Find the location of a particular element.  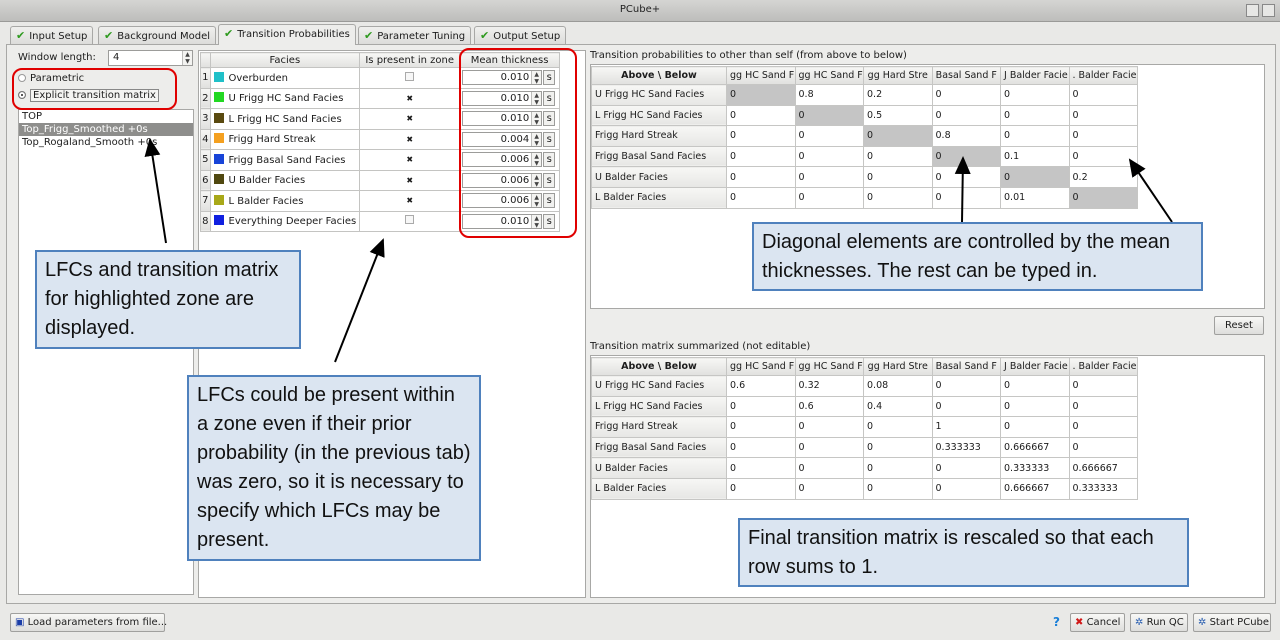

arrow-to-present-column is located at coordinates (359, 300).